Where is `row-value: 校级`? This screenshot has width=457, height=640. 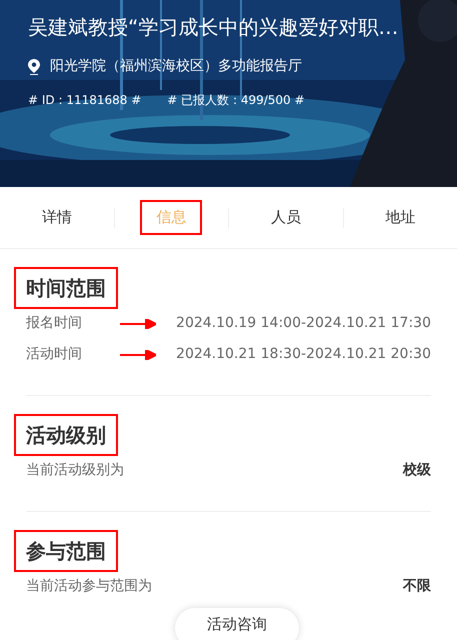 row-value: 校级 is located at coordinates (417, 470).